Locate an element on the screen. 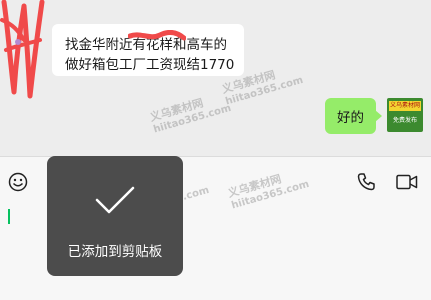 The height and width of the screenshot is (300, 431). my-avatar: 义乌素材网 免费发布 is located at coordinates (405, 115).